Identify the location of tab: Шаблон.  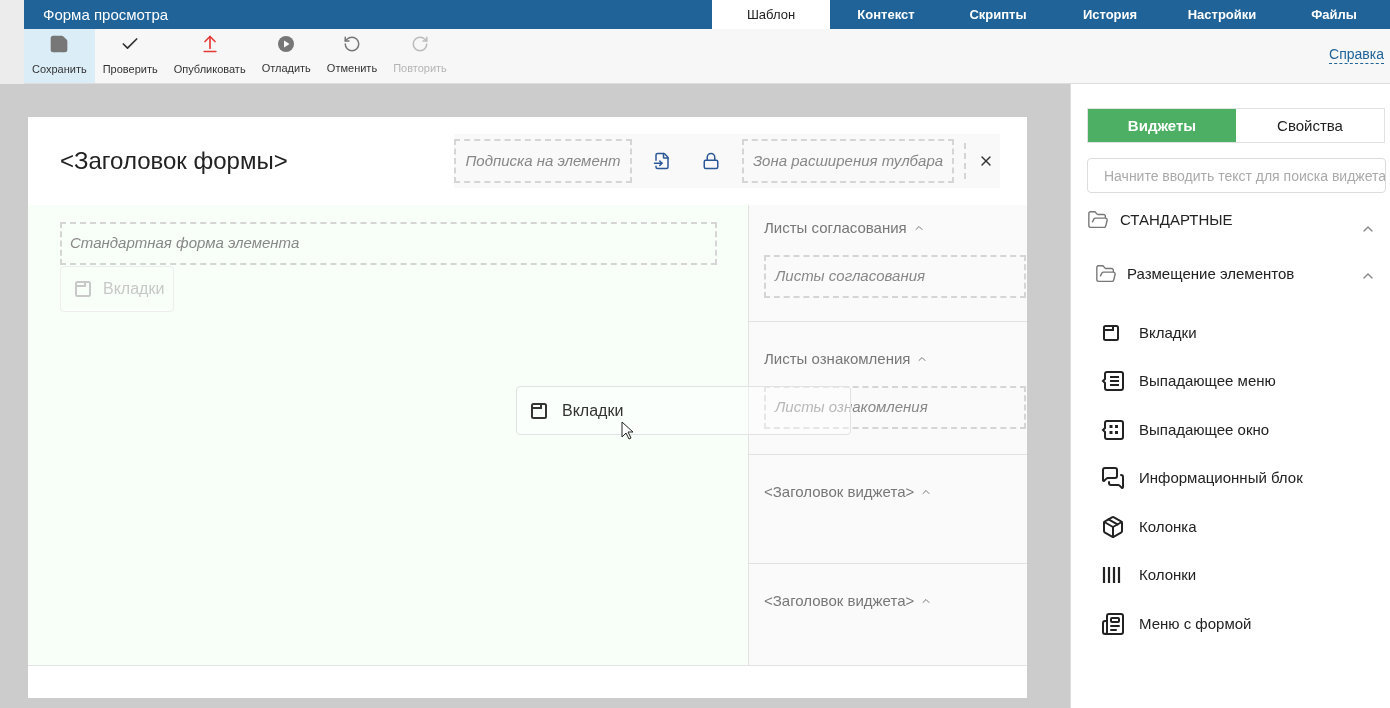
(771, 14).